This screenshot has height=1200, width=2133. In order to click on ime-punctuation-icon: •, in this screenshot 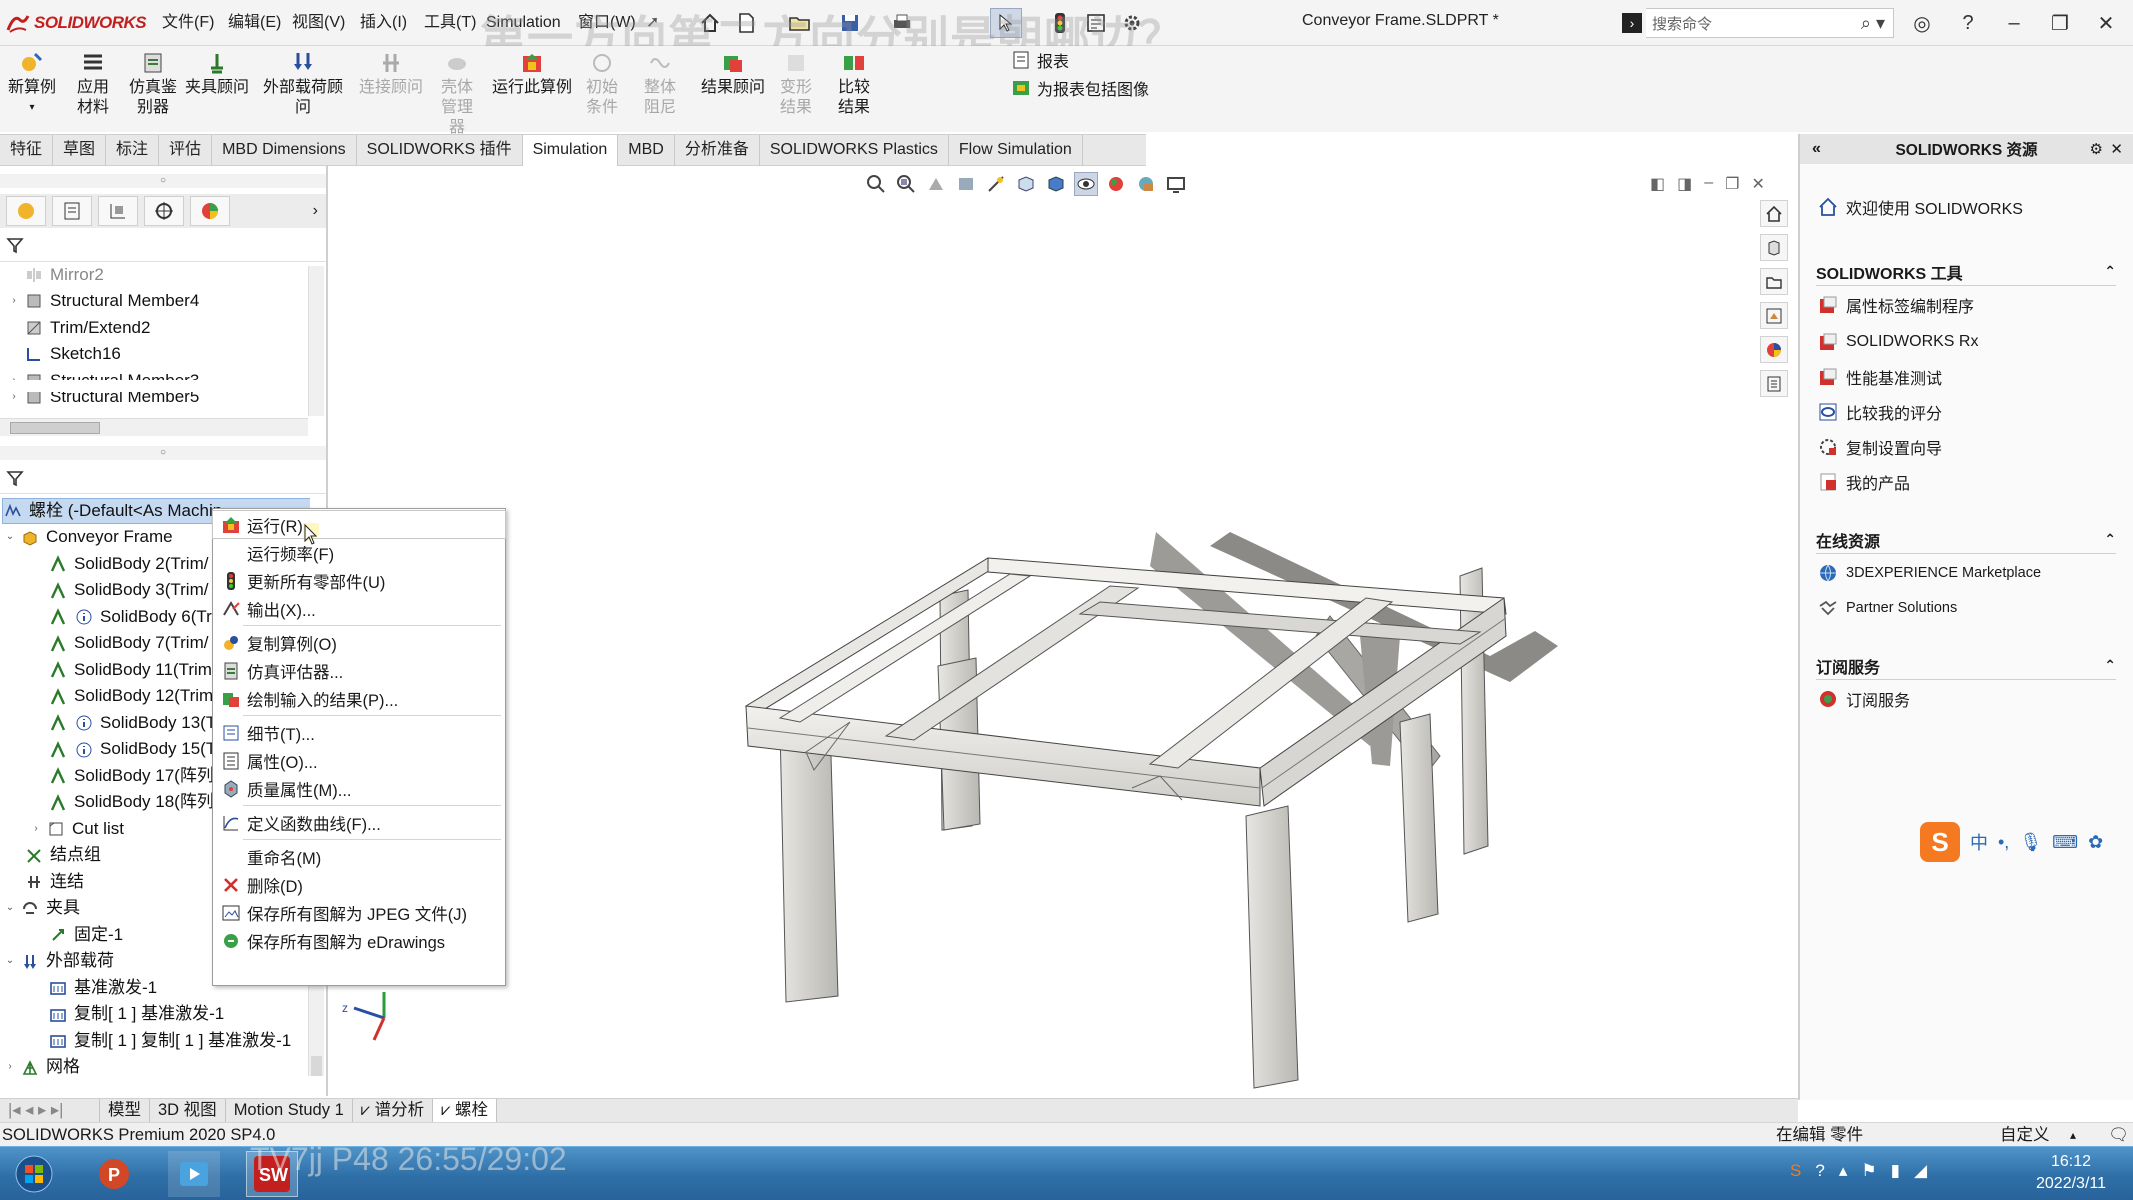, I will do `click(2003, 842)`.